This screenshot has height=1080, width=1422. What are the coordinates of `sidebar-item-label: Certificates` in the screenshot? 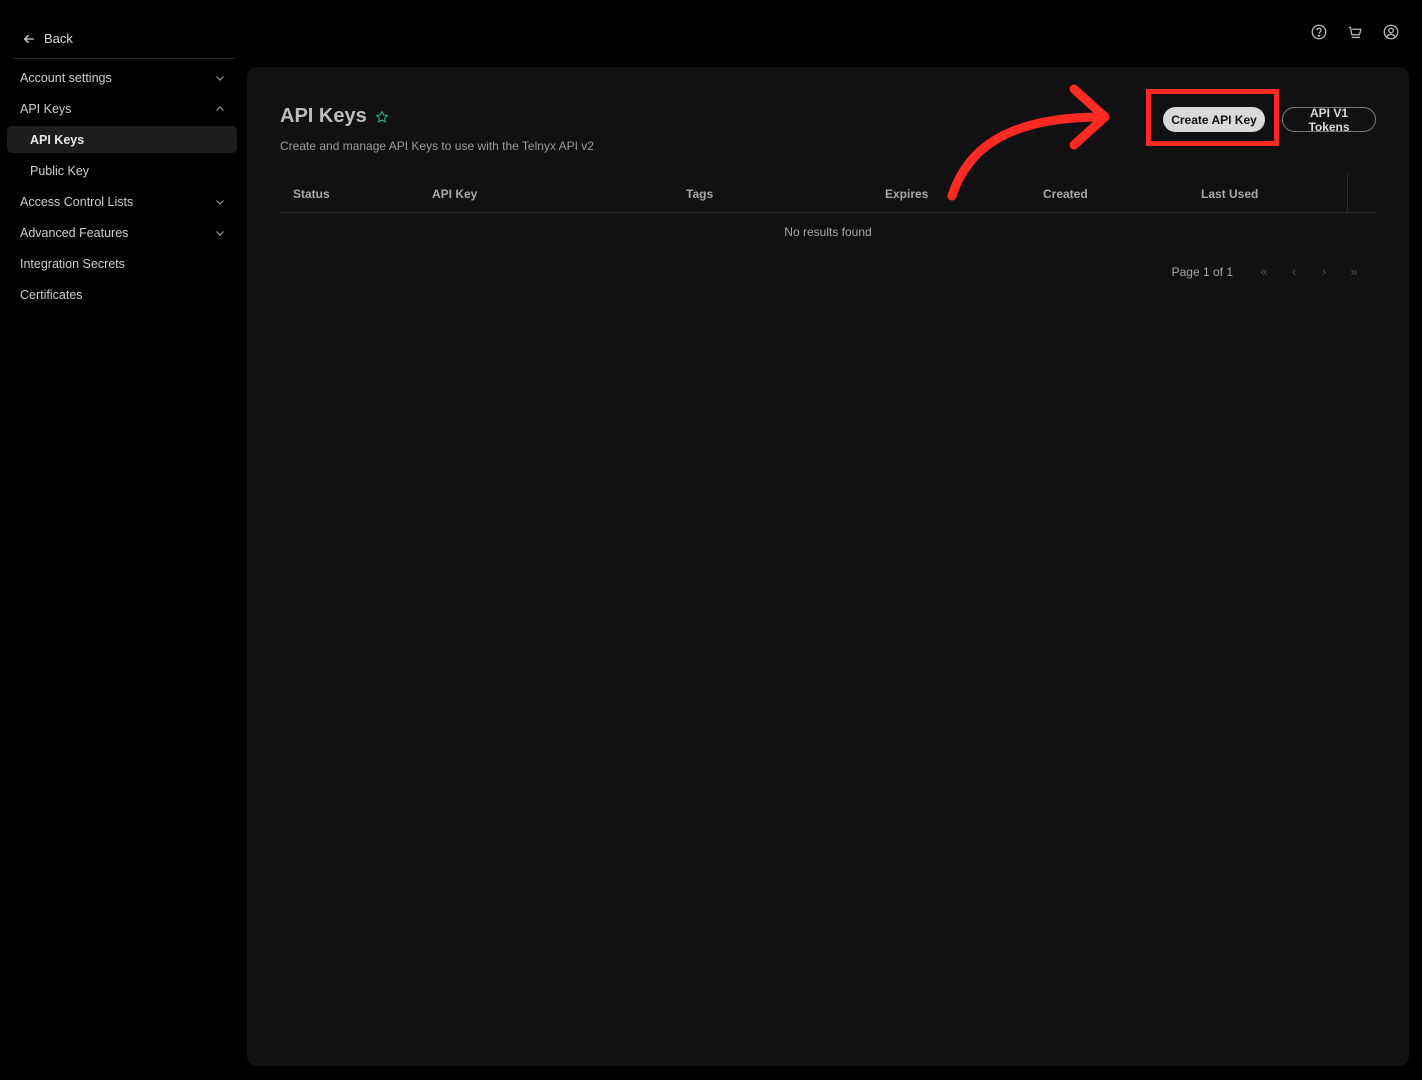 It's located at (51, 294).